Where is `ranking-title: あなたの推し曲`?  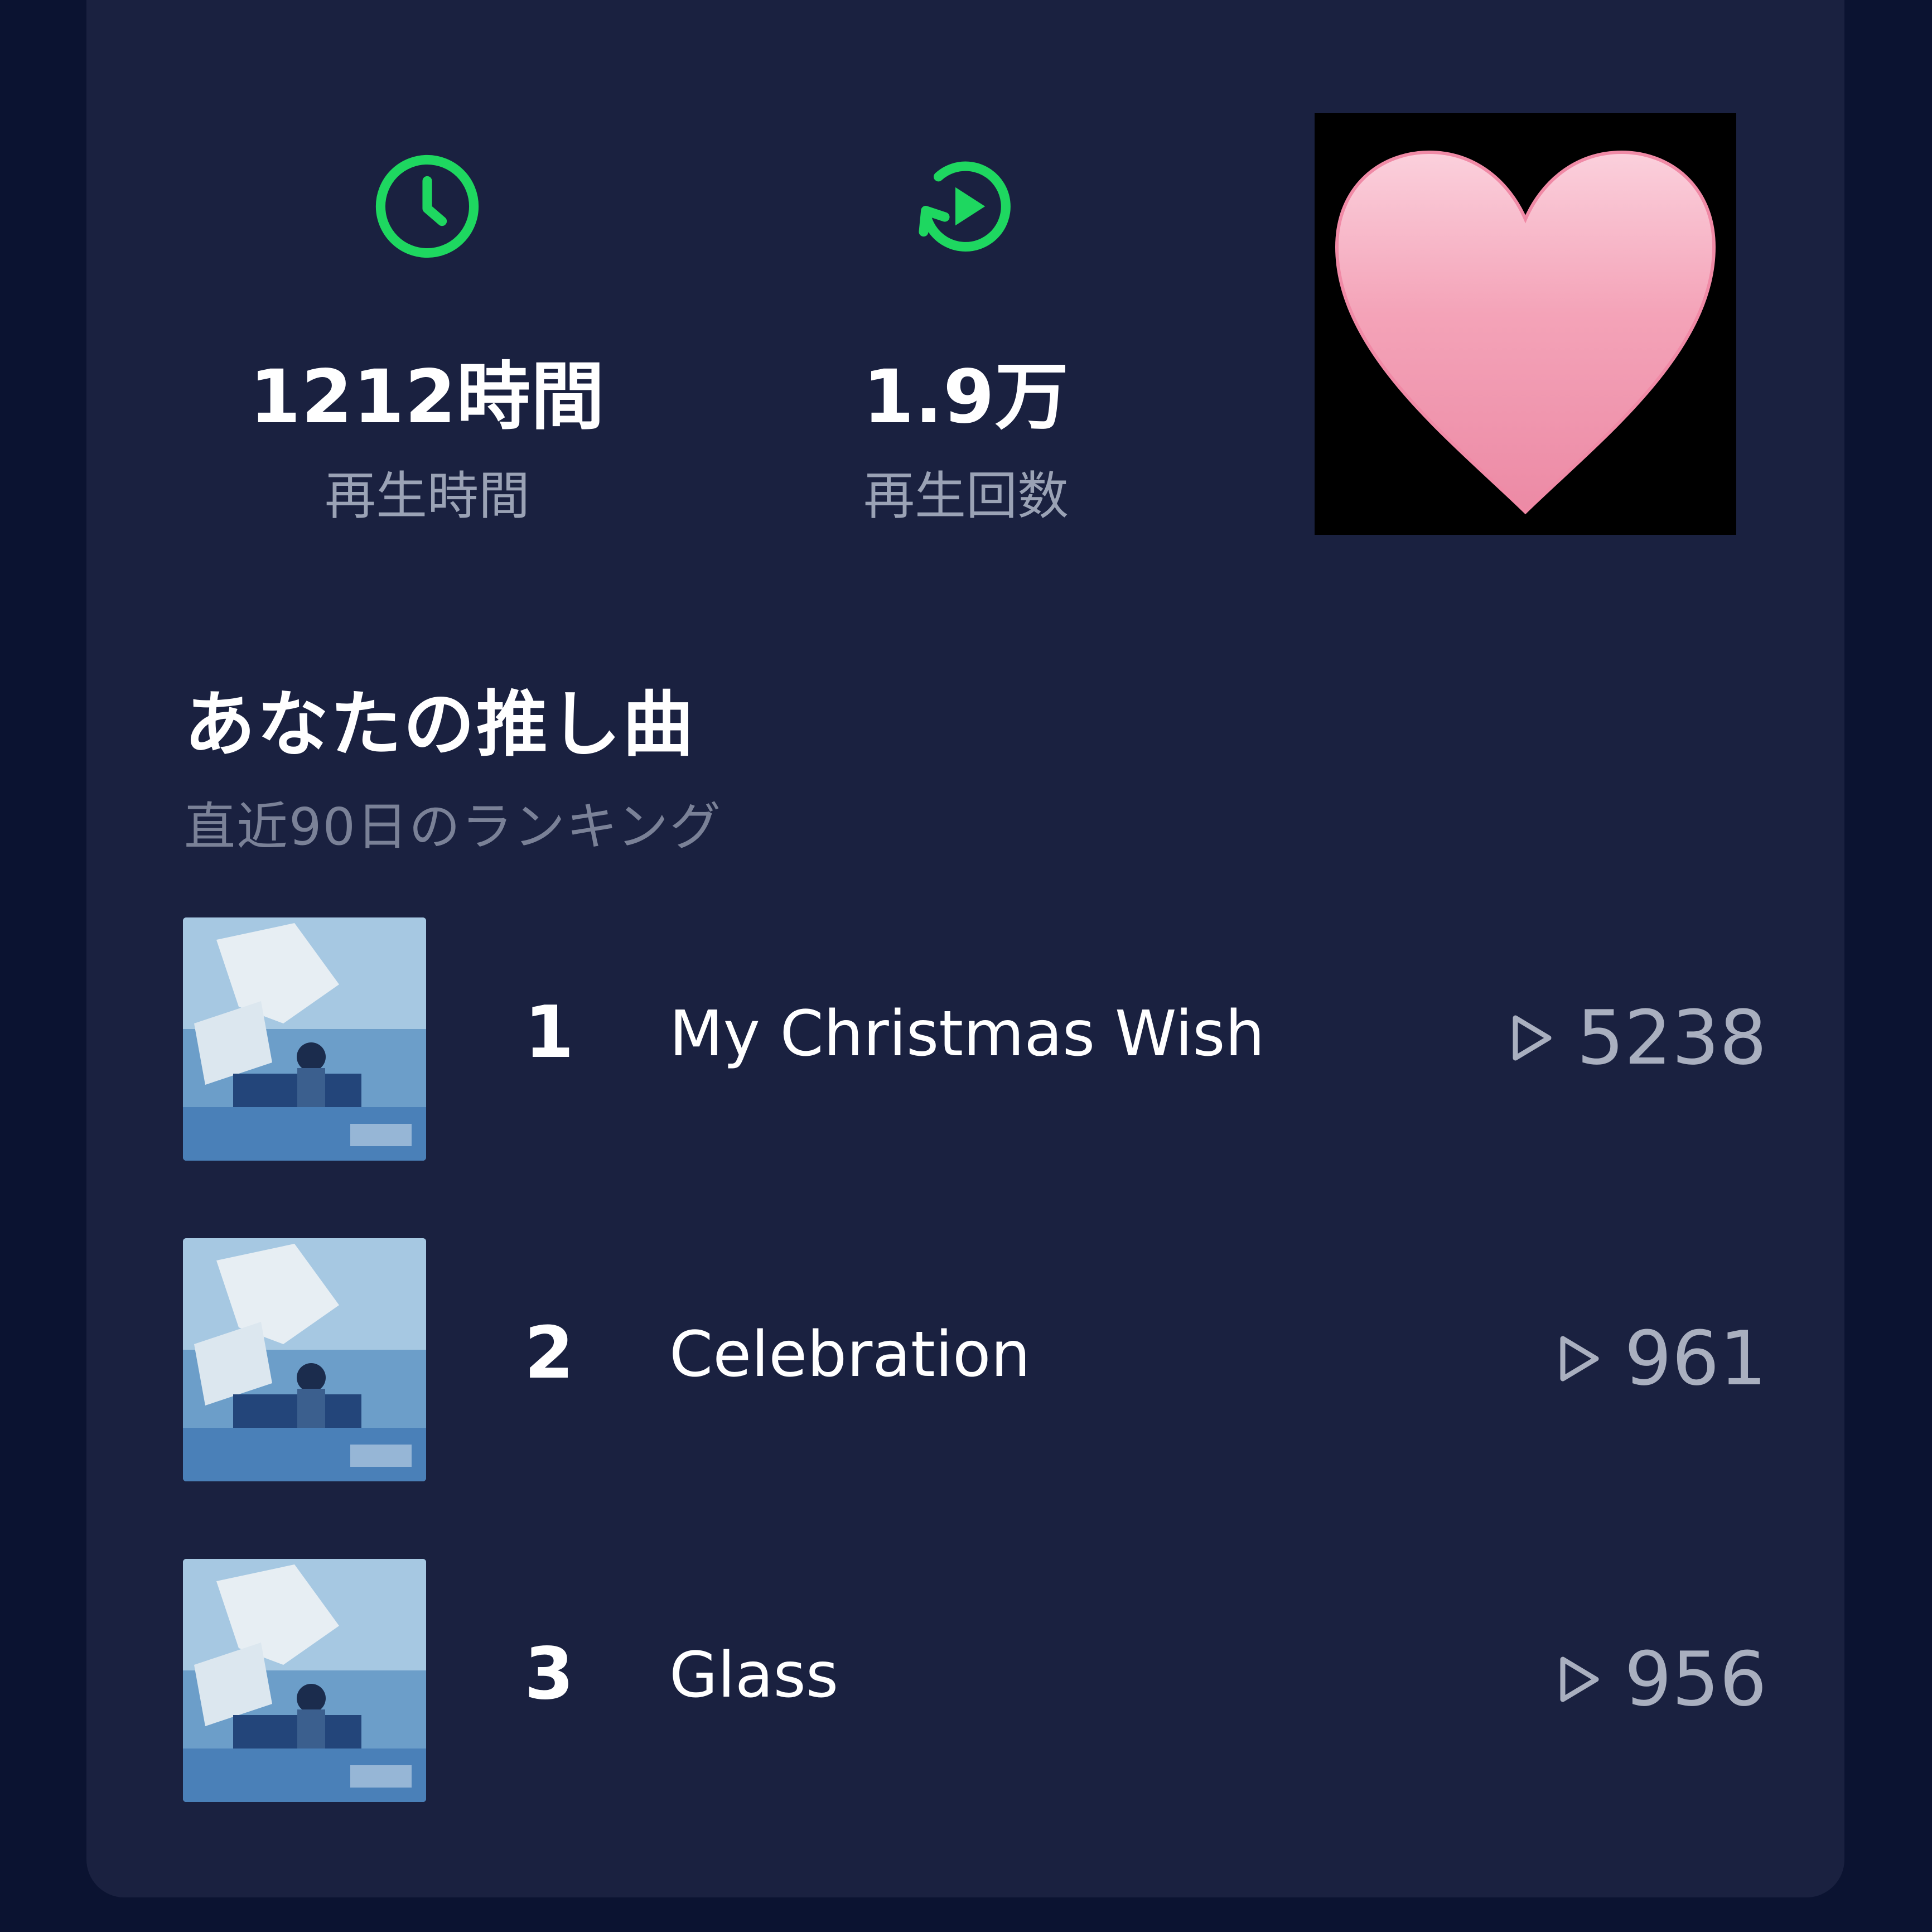
ranking-title: あなたの推し曲 is located at coordinates (440, 724).